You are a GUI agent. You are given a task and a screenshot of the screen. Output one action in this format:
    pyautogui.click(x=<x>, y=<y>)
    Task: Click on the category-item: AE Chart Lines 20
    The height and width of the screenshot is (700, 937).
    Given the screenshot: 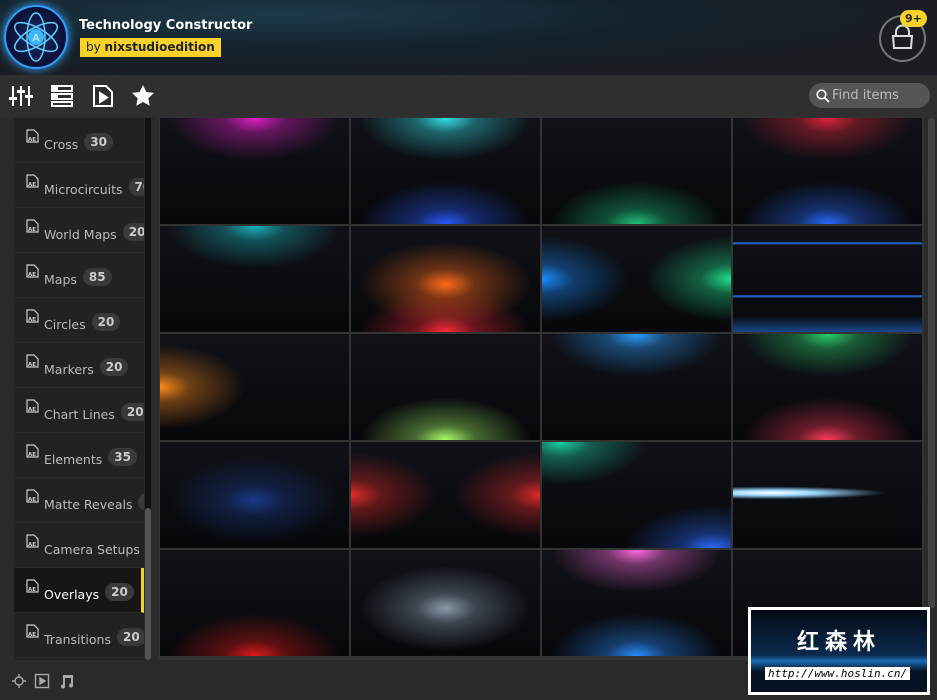 What is the action you would take?
    pyautogui.click(x=79, y=410)
    